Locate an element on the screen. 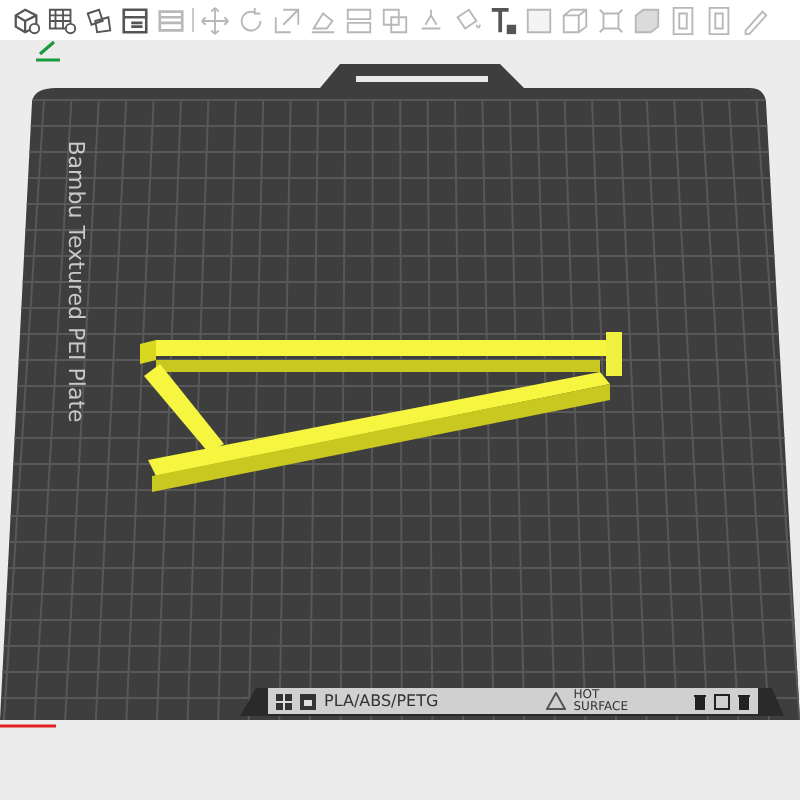  edit-icon is located at coordinates (48, 51).